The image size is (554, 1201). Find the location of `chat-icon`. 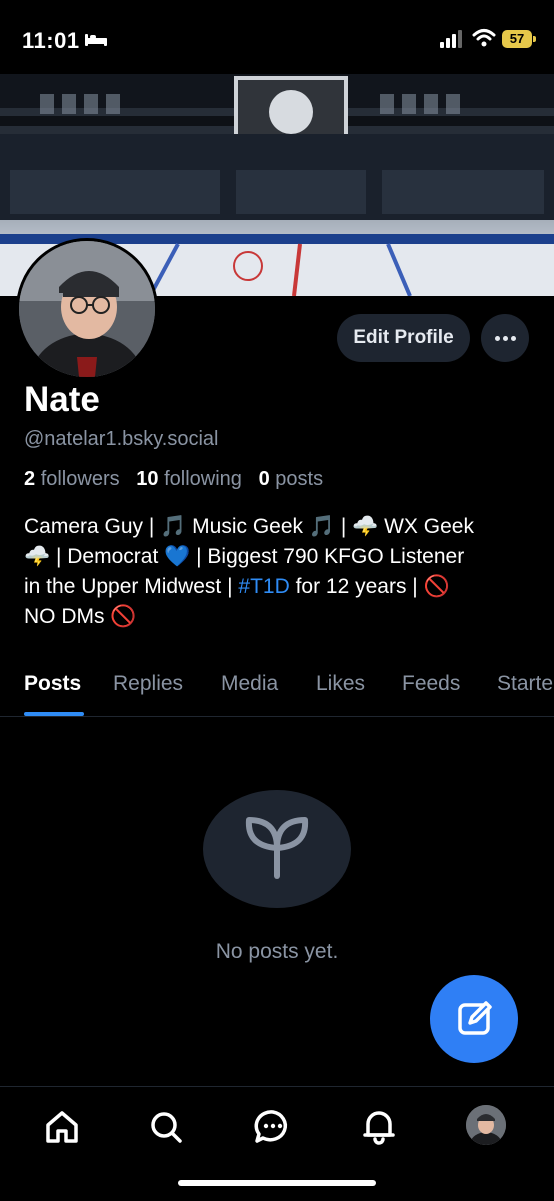

chat-icon is located at coordinates (273, 1127).